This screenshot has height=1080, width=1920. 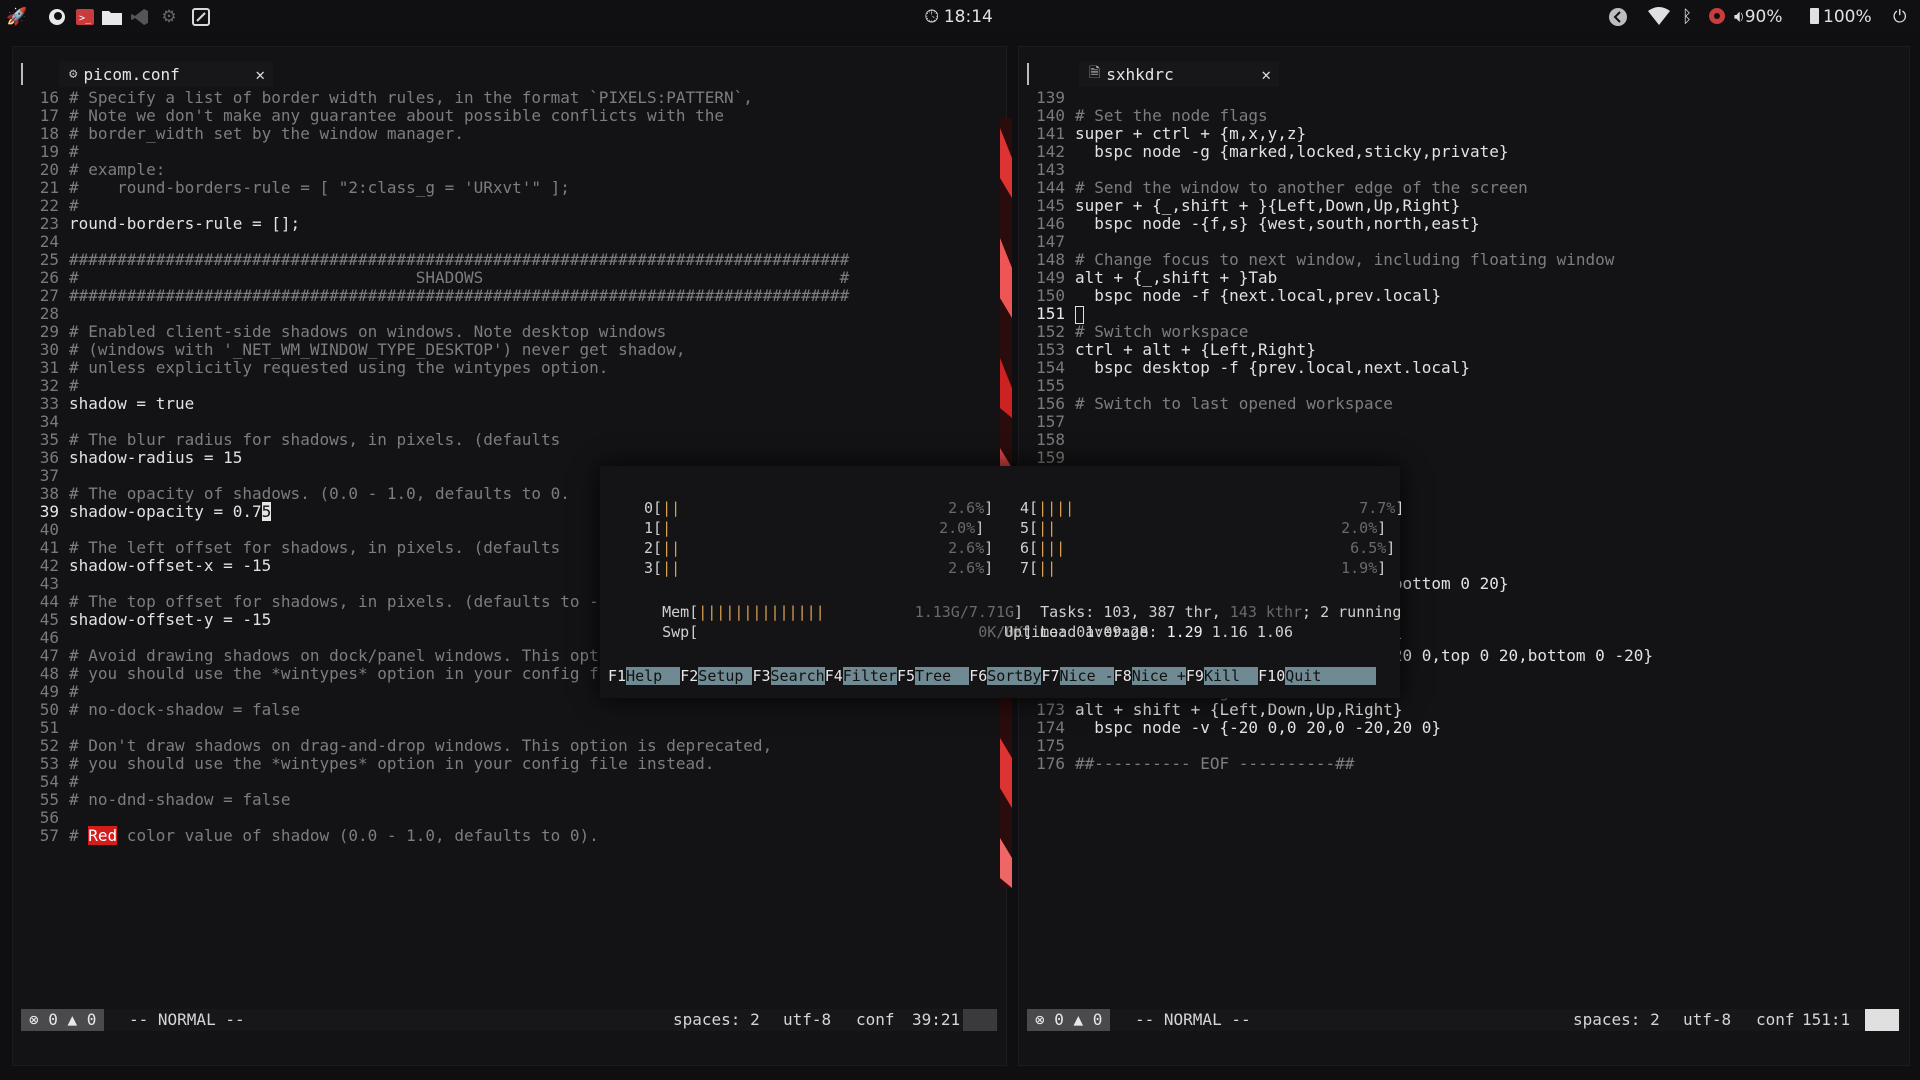 What do you see at coordinates (201, 17) in the screenshot?
I see `editor-icon` at bounding box center [201, 17].